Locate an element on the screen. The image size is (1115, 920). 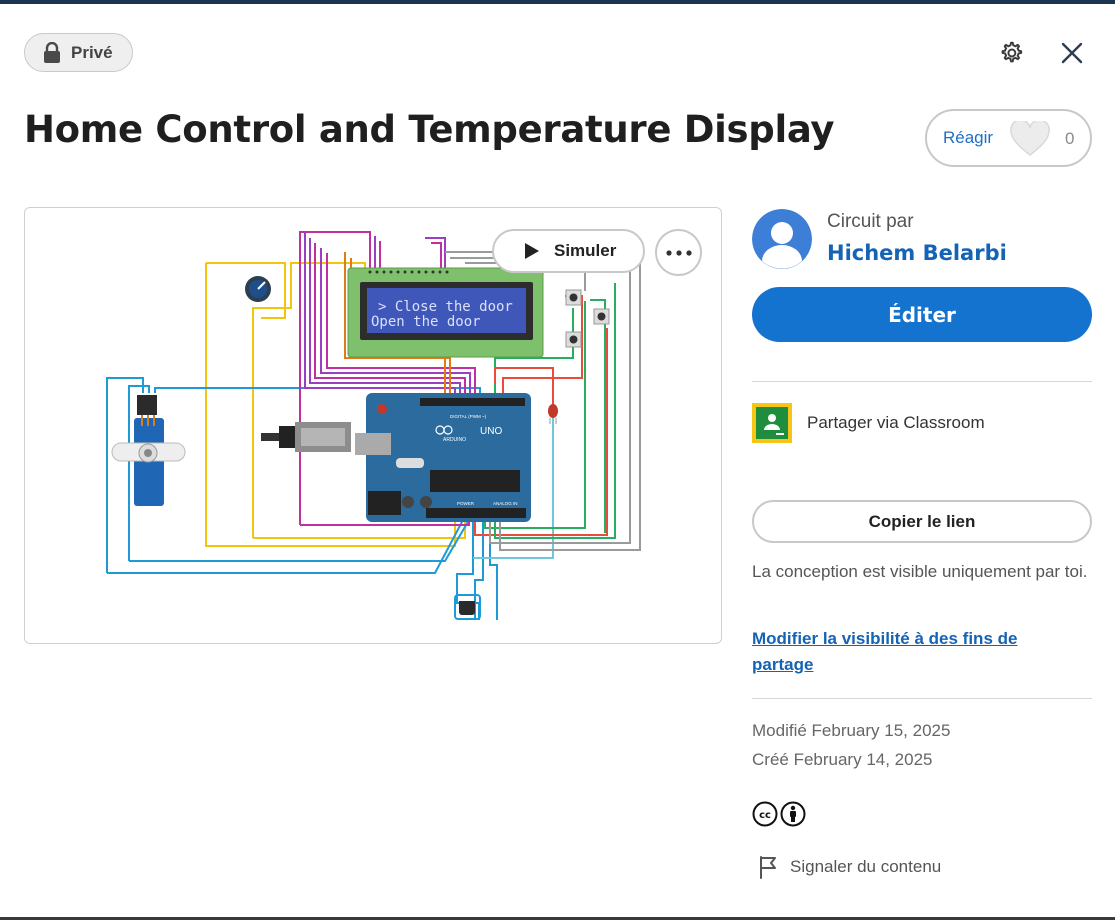
more-icon is located at coordinates (678, 252).